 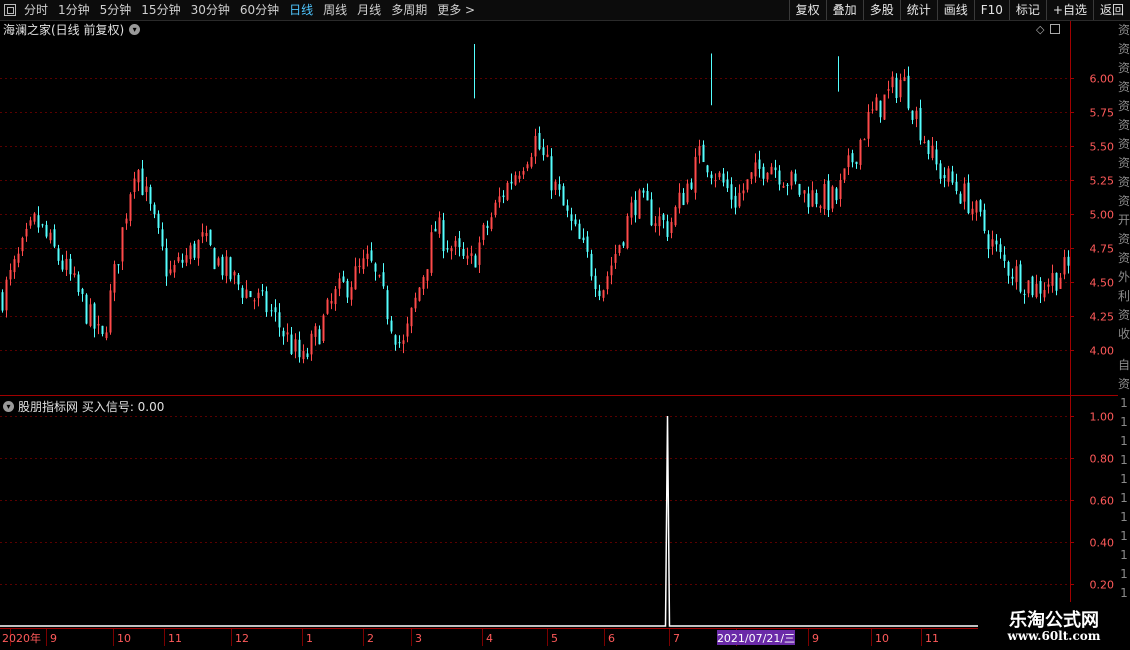 I want to click on indicator-tick-label: 0.20, so click(x=1102, y=585).